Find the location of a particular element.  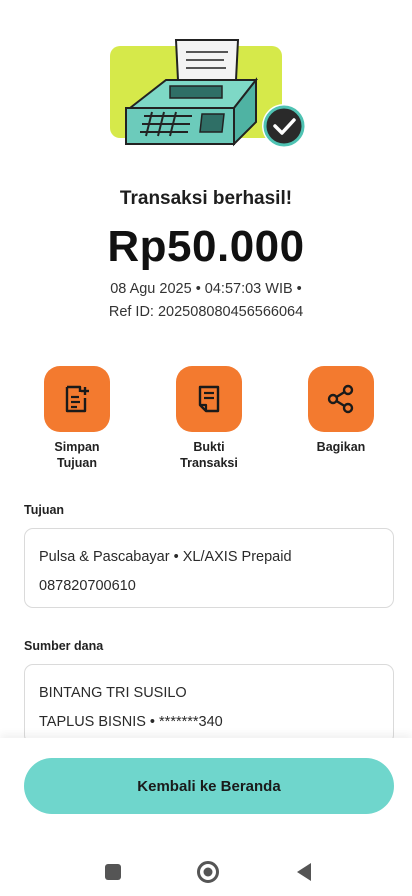

success-check-icon is located at coordinates (284, 126).